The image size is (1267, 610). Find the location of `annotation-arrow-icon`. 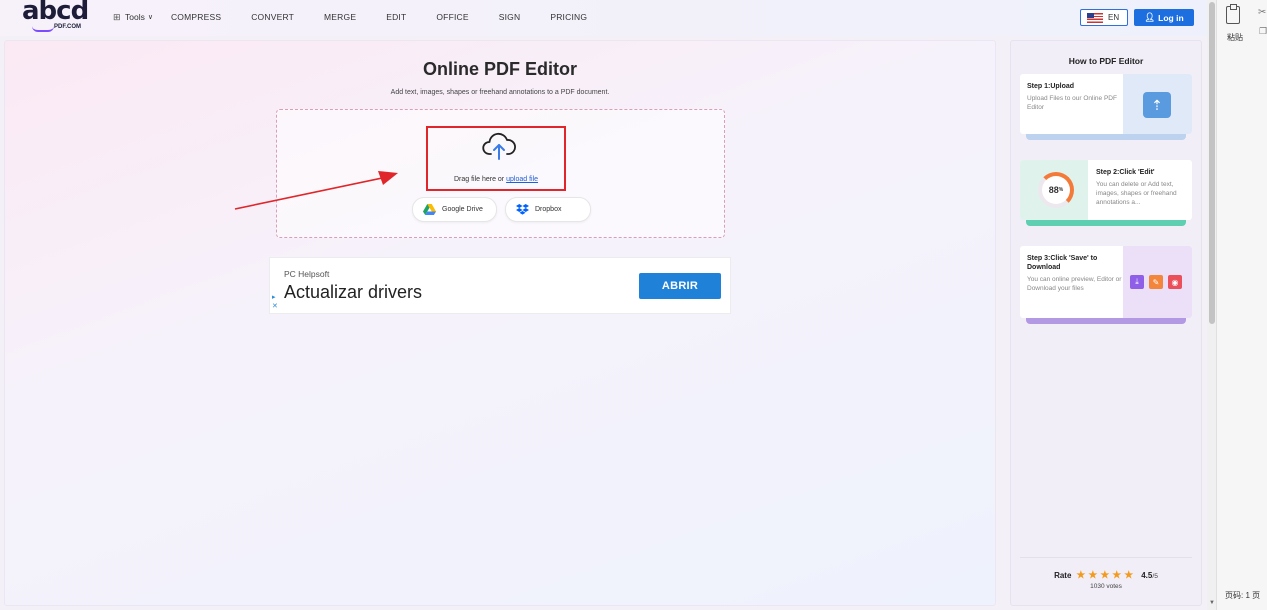

annotation-arrow-icon is located at coordinates (316, 190).